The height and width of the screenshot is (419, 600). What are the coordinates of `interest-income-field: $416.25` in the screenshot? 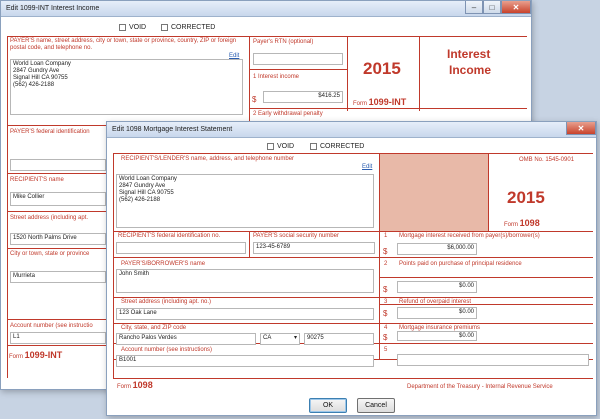 It's located at (303, 97).